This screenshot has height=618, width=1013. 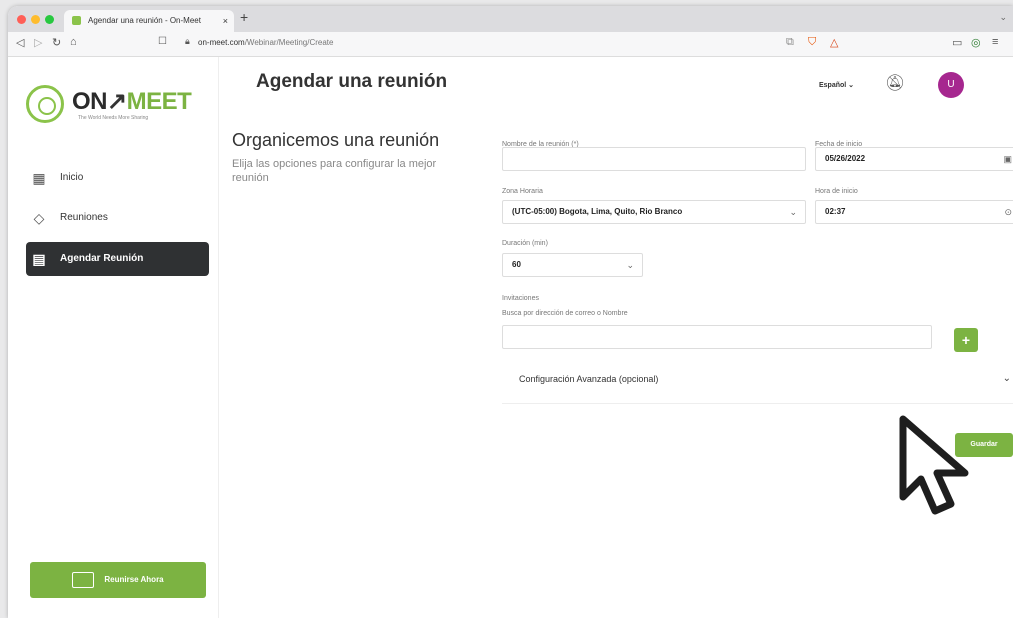 What do you see at coordinates (1007, 159) in the screenshot?
I see `calendar-picker-icon: ▣` at bounding box center [1007, 159].